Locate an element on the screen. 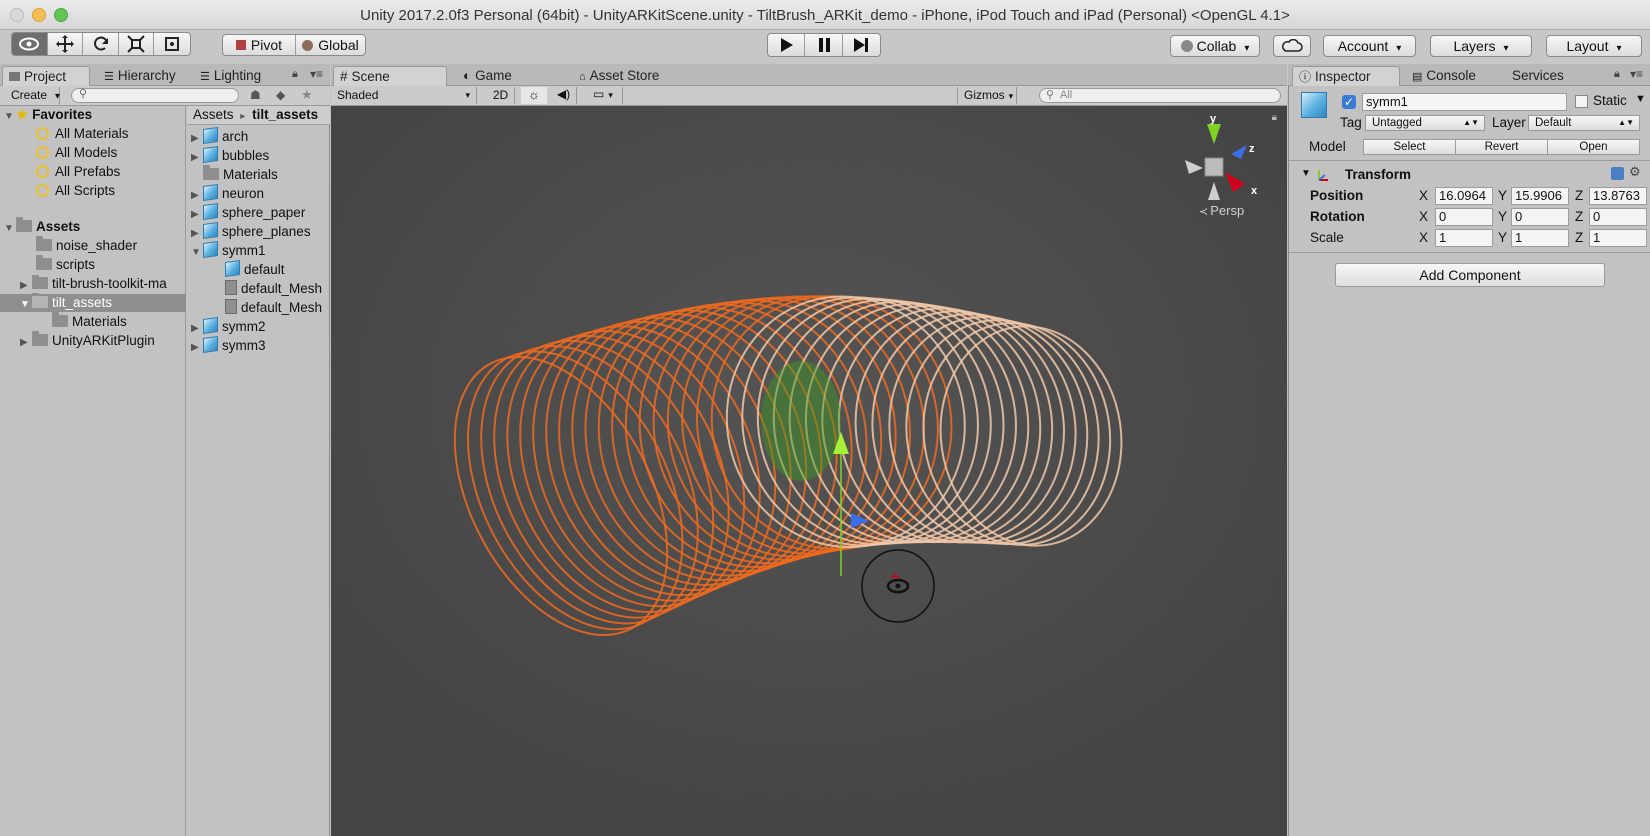 Image resolution: width=1650 pixels, height=836 pixels. transform-component-title: Transform is located at coordinates (1378, 175).